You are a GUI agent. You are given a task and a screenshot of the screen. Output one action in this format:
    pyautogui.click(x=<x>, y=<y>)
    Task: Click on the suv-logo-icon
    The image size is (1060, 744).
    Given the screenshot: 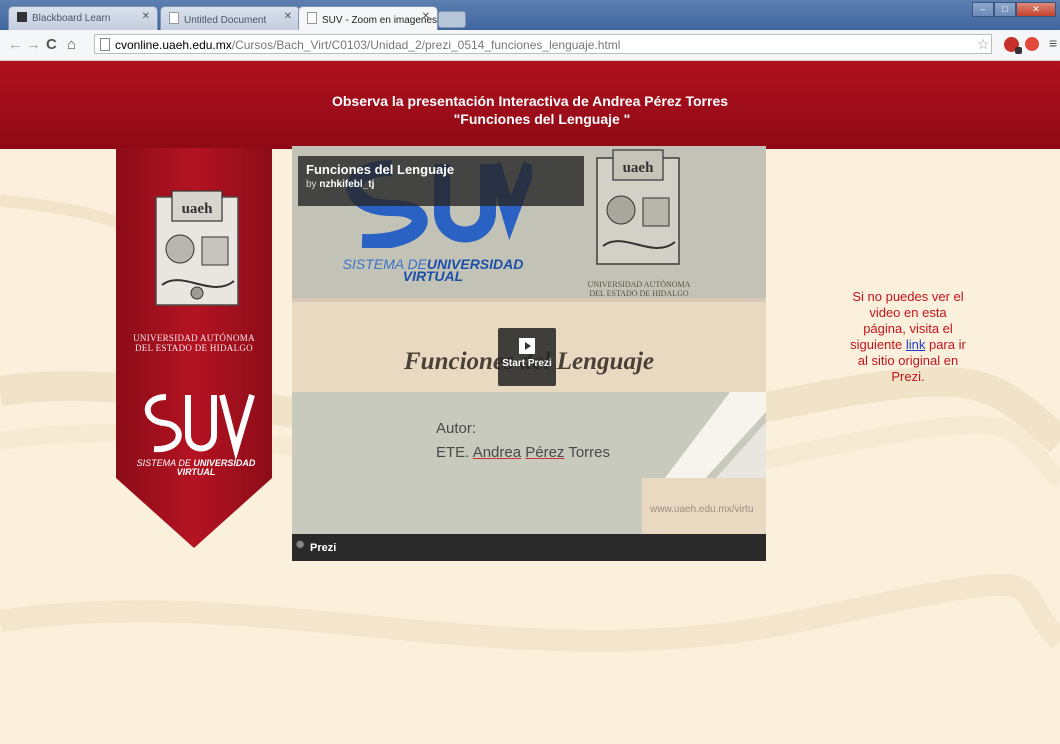 What is the action you would take?
    pyautogui.click(x=199, y=427)
    